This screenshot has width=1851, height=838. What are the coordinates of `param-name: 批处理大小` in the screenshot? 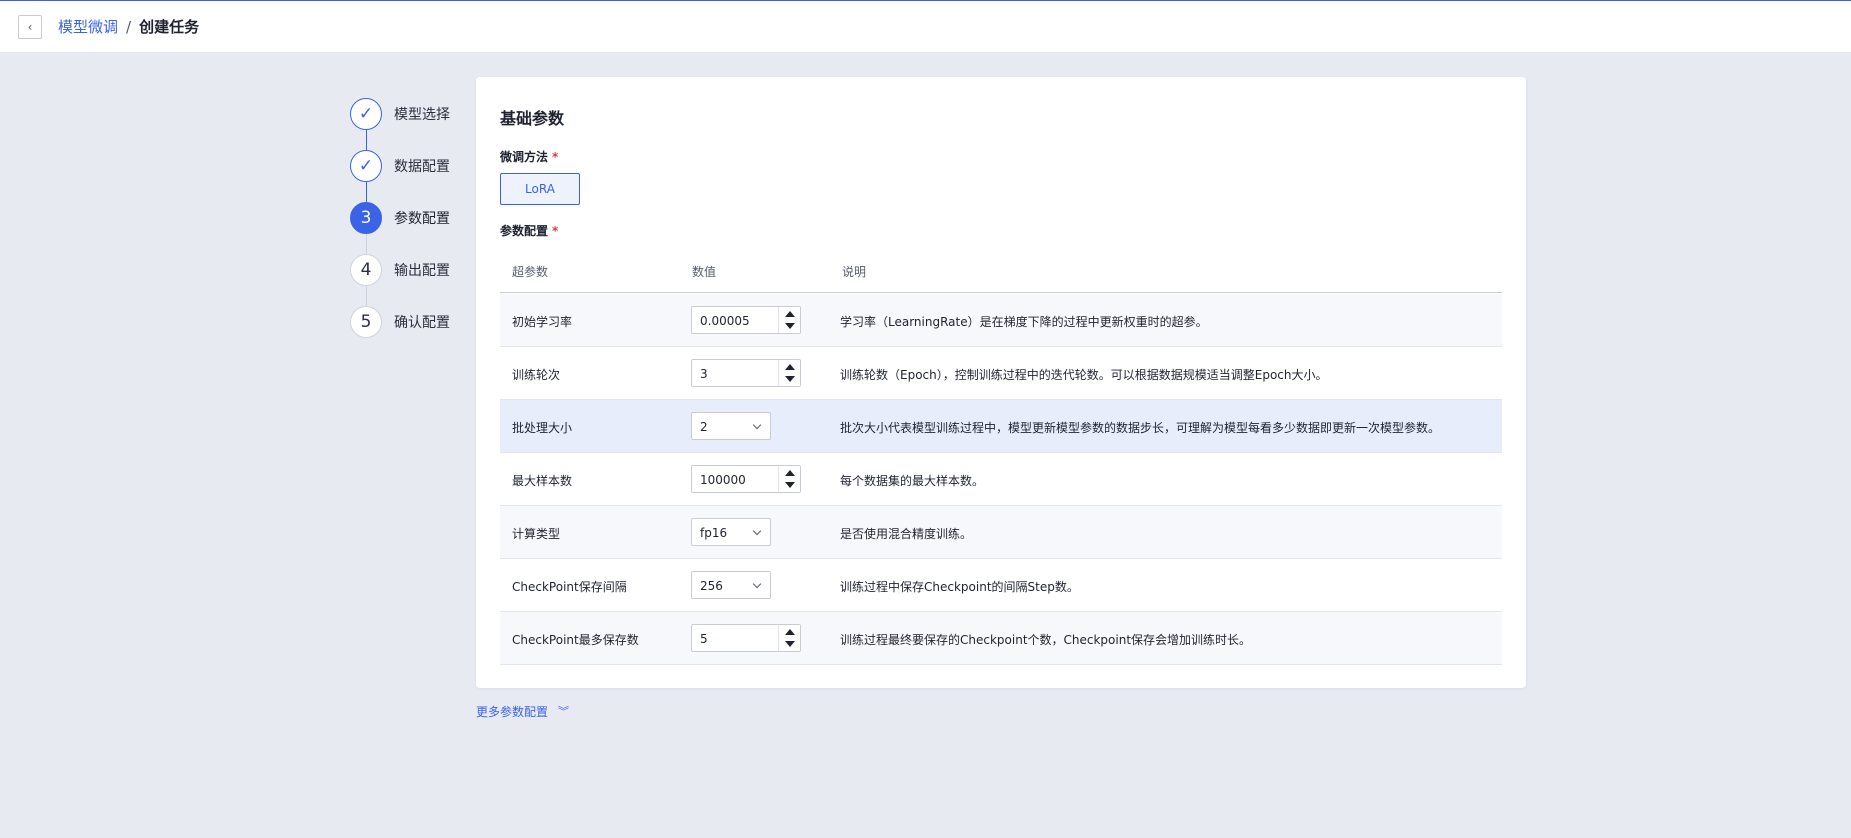 It's located at (542, 428).